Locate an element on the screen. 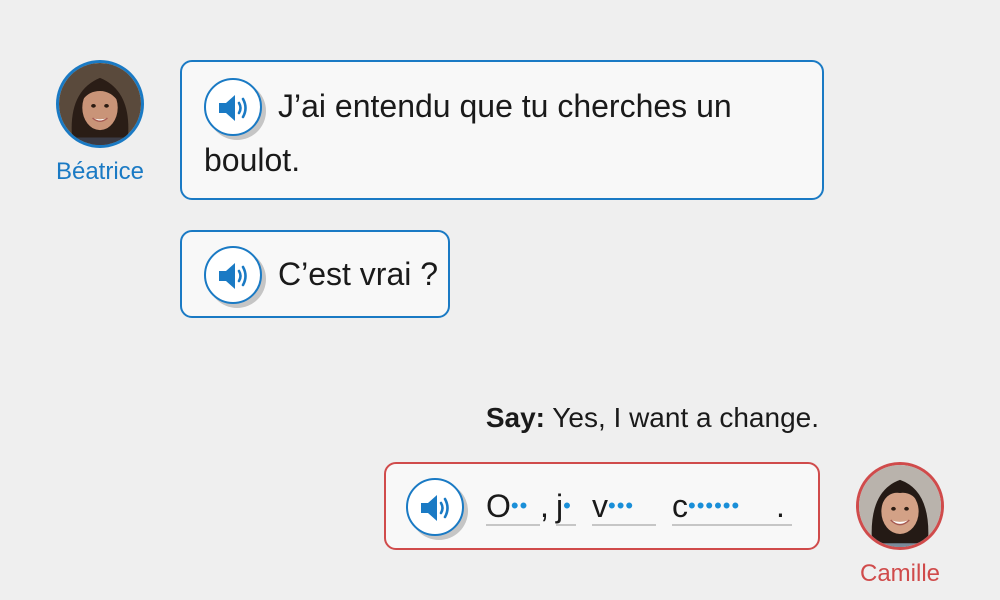 Image resolution: width=1000 pixels, height=600 pixels. word-letter: c is located at coordinates (680, 506).